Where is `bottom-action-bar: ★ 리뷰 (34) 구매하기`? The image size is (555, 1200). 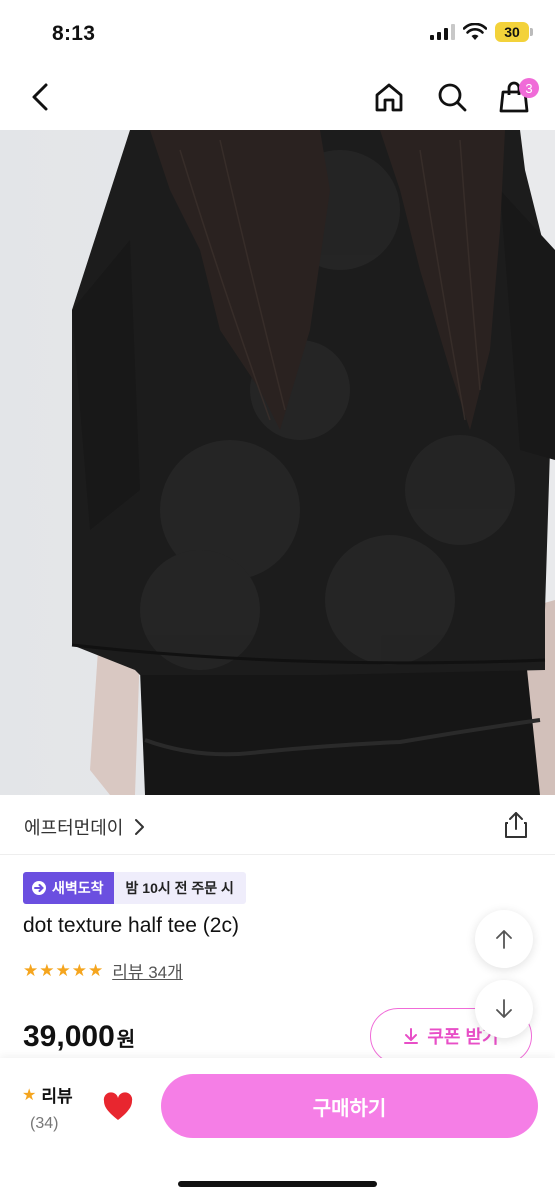 bottom-action-bar: ★ 리뷰 (34) 구매하기 is located at coordinates (277, 1129).